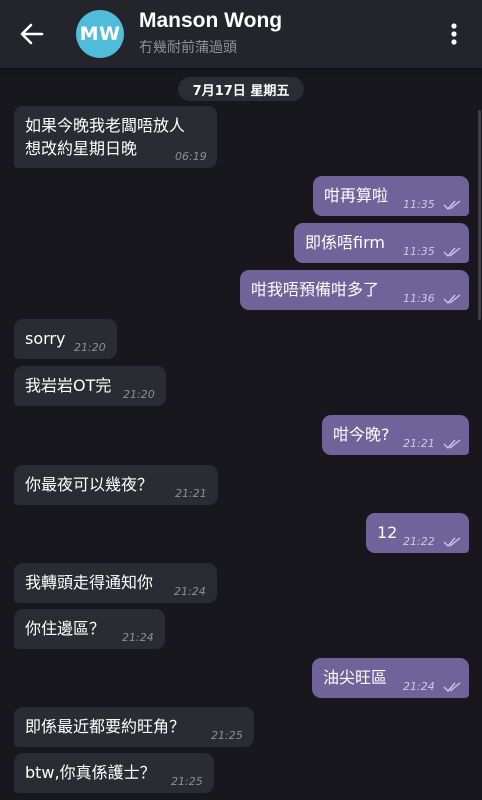 The height and width of the screenshot is (800, 482). Describe the element at coordinates (355, 677) in the screenshot. I see `message-text: 油尖旺區` at that location.